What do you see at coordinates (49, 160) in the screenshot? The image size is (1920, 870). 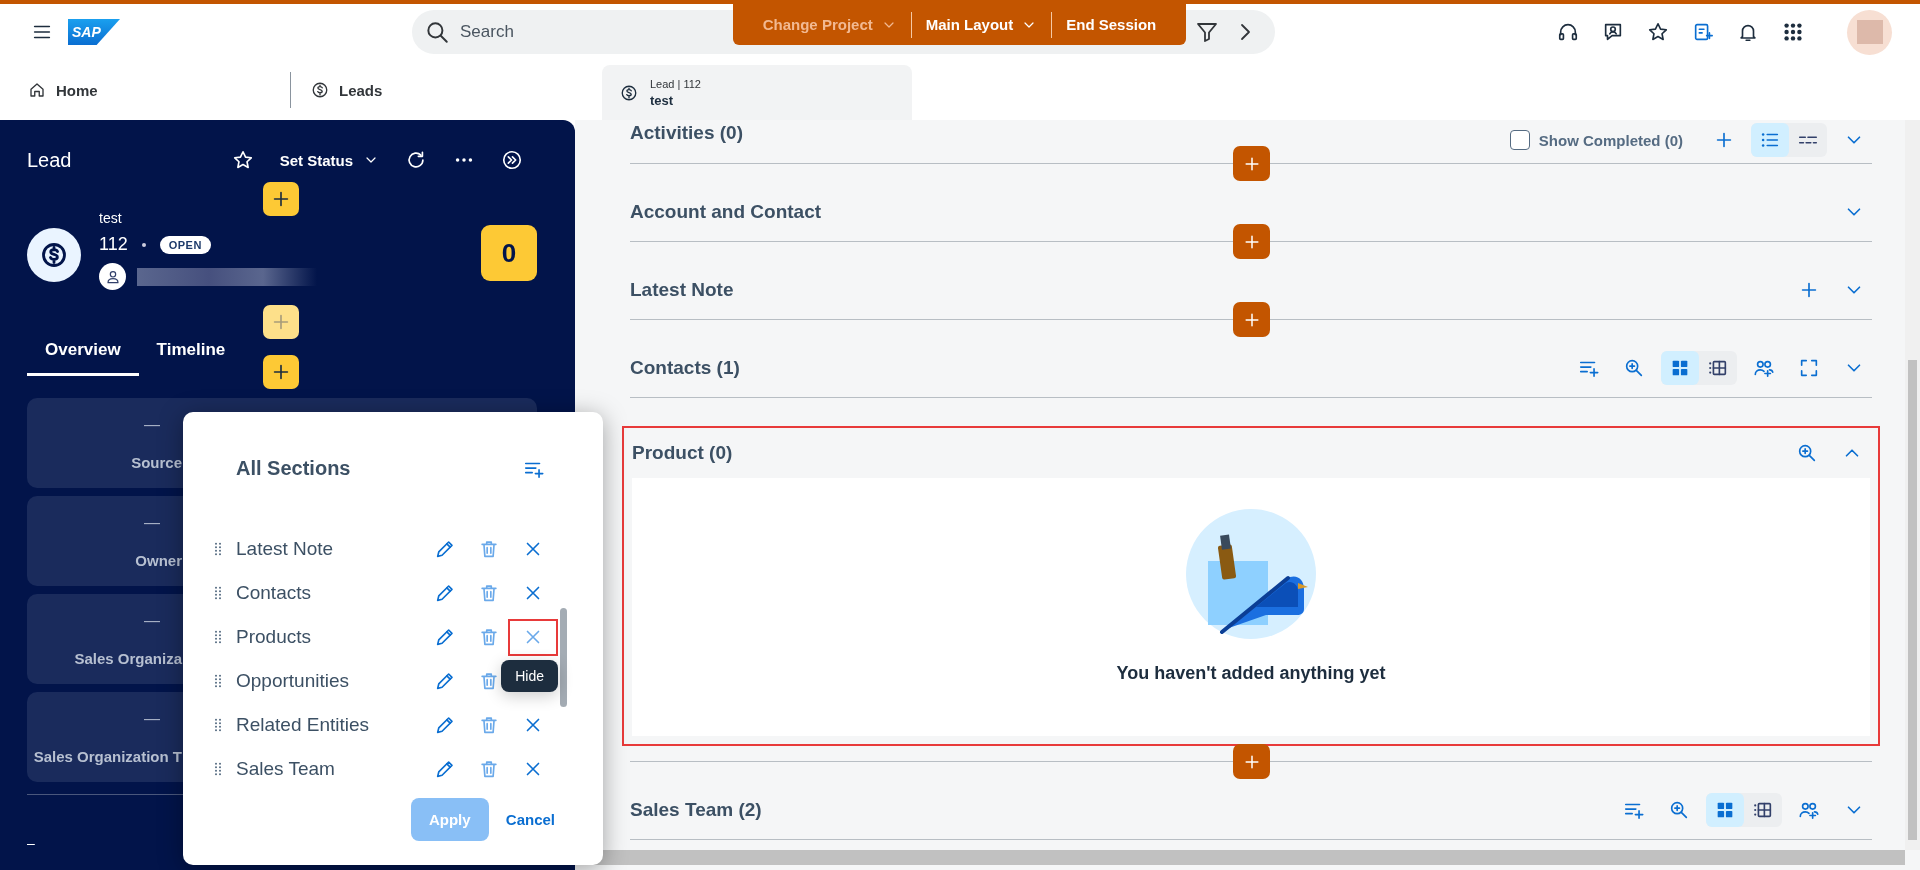 I see `panel-title: Lead` at bounding box center [49, 160].